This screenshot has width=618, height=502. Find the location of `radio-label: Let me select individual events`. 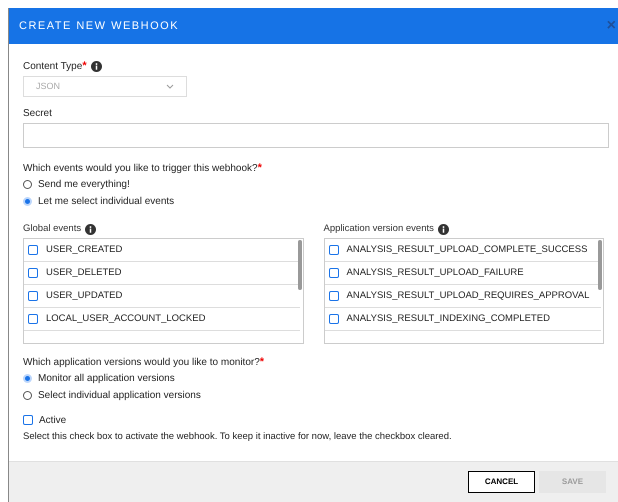

radio-label: Let me select individual events is located at coordinates (106, 202).